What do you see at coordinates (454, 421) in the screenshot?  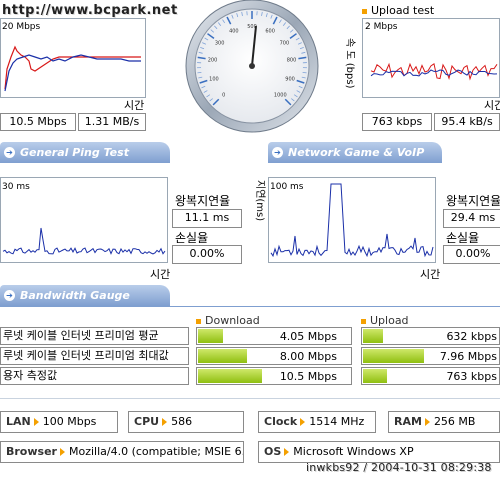 I see `ram-value: 256 MB` at bounding box center [454, 421].